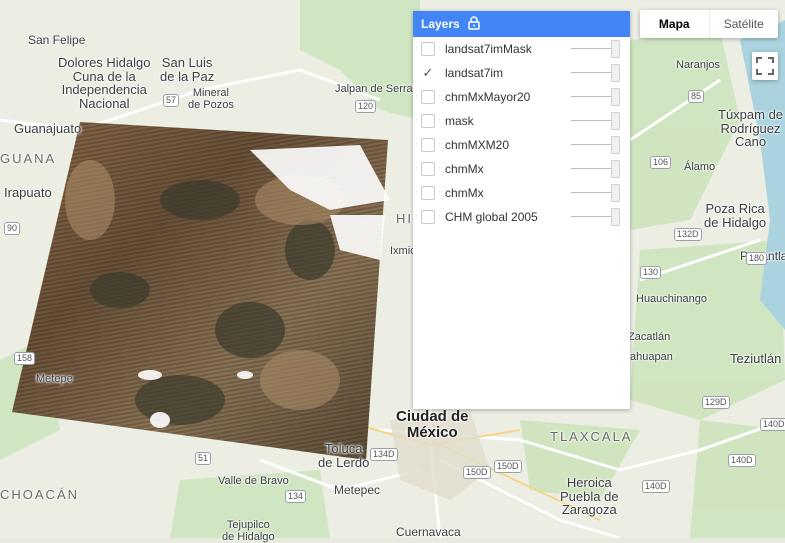 The width and height of the screenshot is (785, 543). What do you see at coordinates (374, 89) in the screenshot?
I see `place-jalpan: Jalpan de Serra` at bounding box center [374, 89].